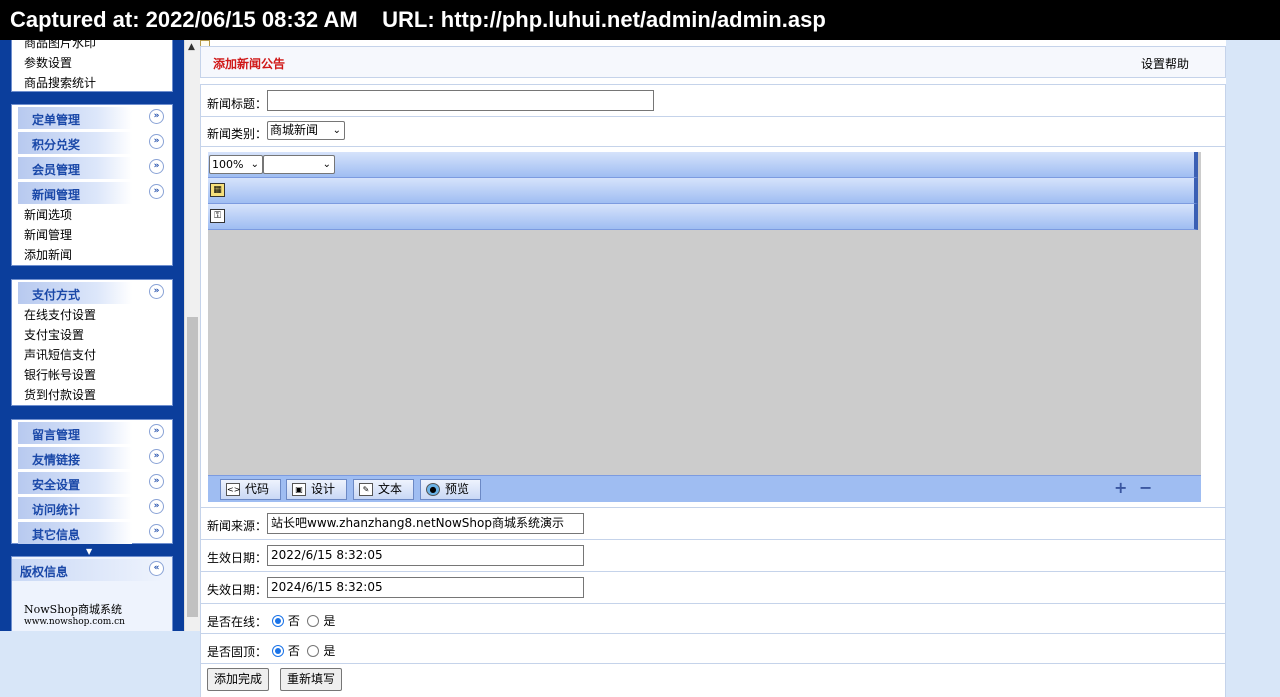 The height and width of the screenshot is (697, 1280). Describe the element at coordinates (303, 650) in the screenshot. I see `pin-radio-group: 否 是` at that location.